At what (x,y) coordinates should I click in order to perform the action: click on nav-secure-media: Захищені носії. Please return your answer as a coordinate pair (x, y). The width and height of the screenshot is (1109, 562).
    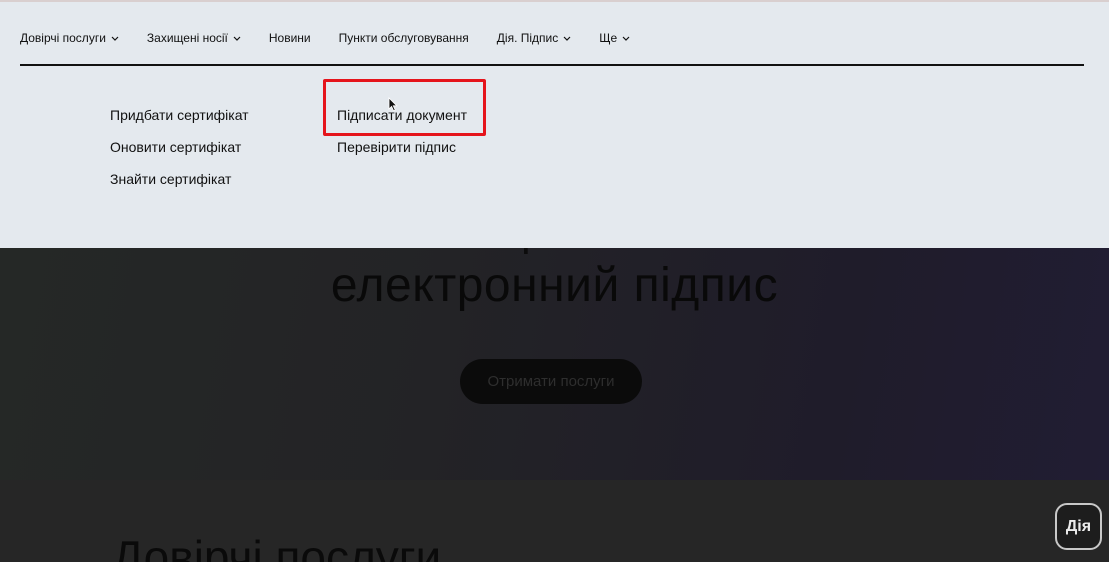
    Looking at the image, I should click on (194, 38).